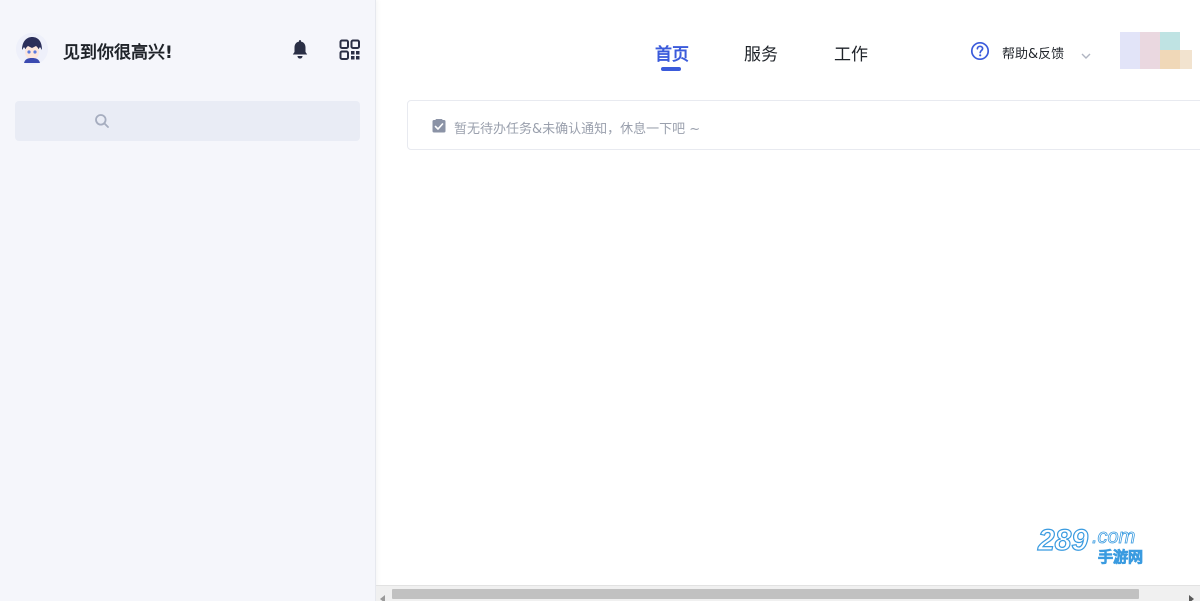  What do you see at coordinates (102, 121) in the screenshot?
I see `search-icon` at bounding box center [102, 121].